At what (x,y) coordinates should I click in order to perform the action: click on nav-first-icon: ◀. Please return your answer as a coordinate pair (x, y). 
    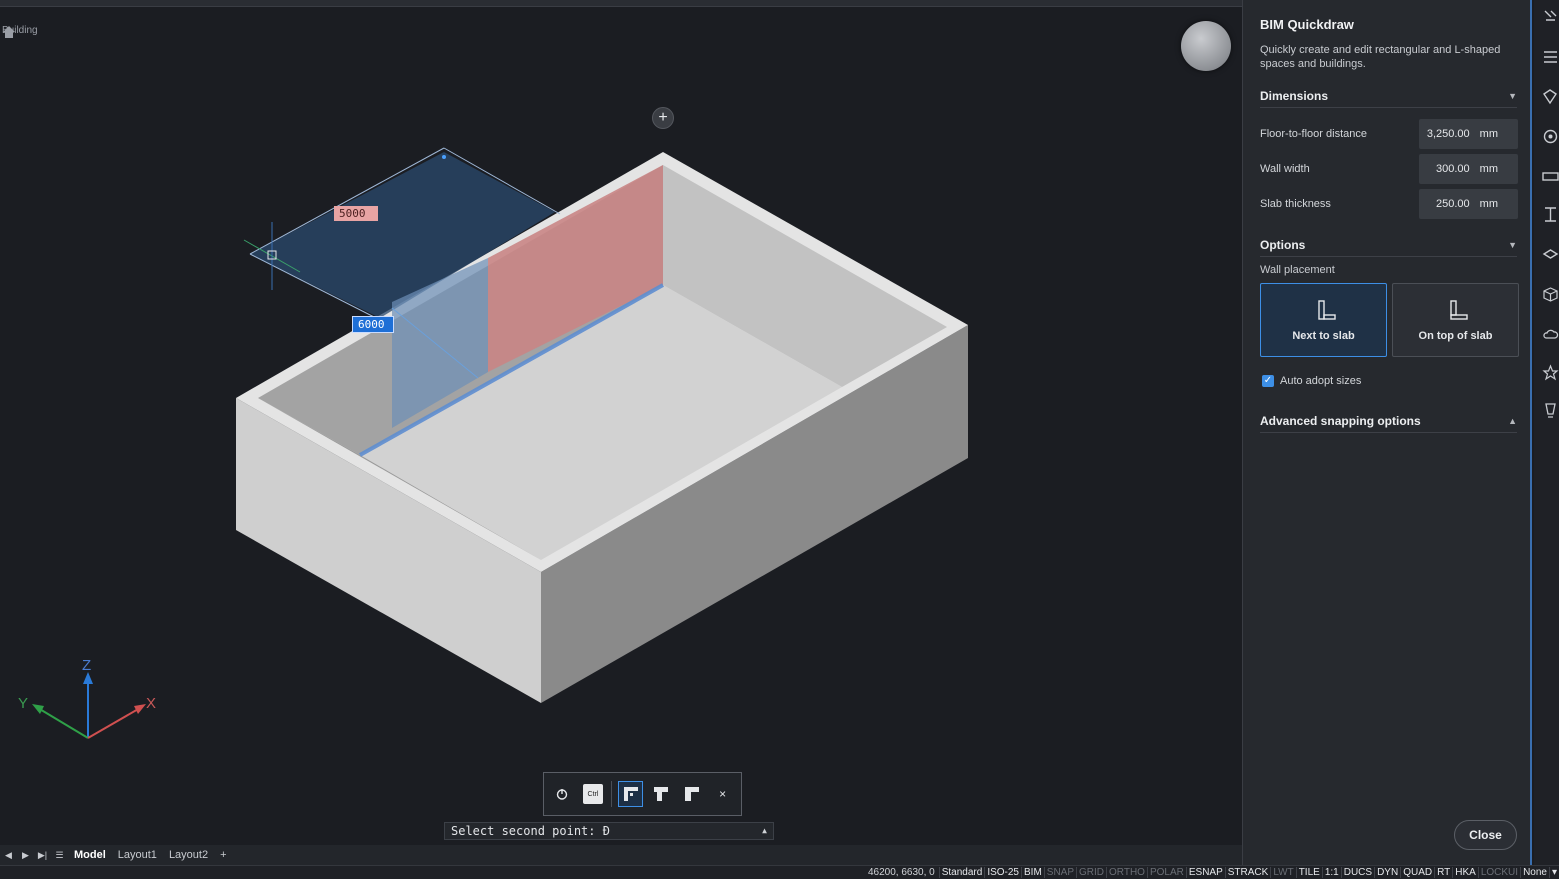
    Looking at the image, I should click on (8, 855).